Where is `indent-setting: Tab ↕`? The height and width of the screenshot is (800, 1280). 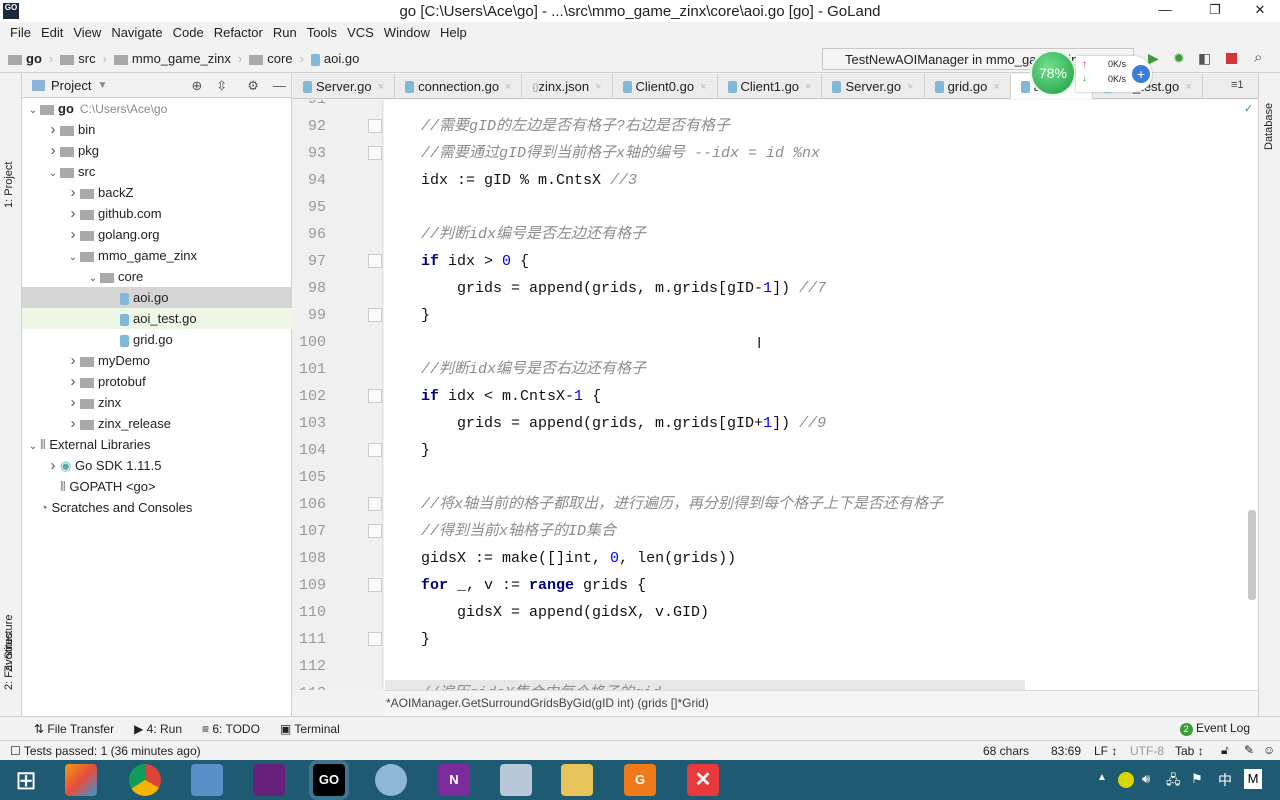
indent-setting: Tab ↕ is located at coordinates (1189, 751).